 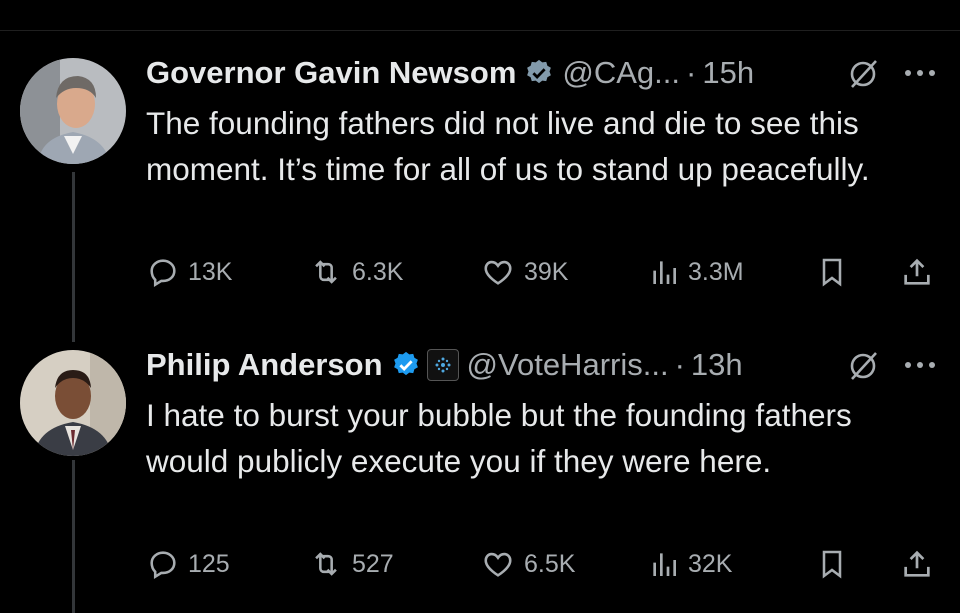 I want to click on repost-button: 527, so click(x=351, y=564).